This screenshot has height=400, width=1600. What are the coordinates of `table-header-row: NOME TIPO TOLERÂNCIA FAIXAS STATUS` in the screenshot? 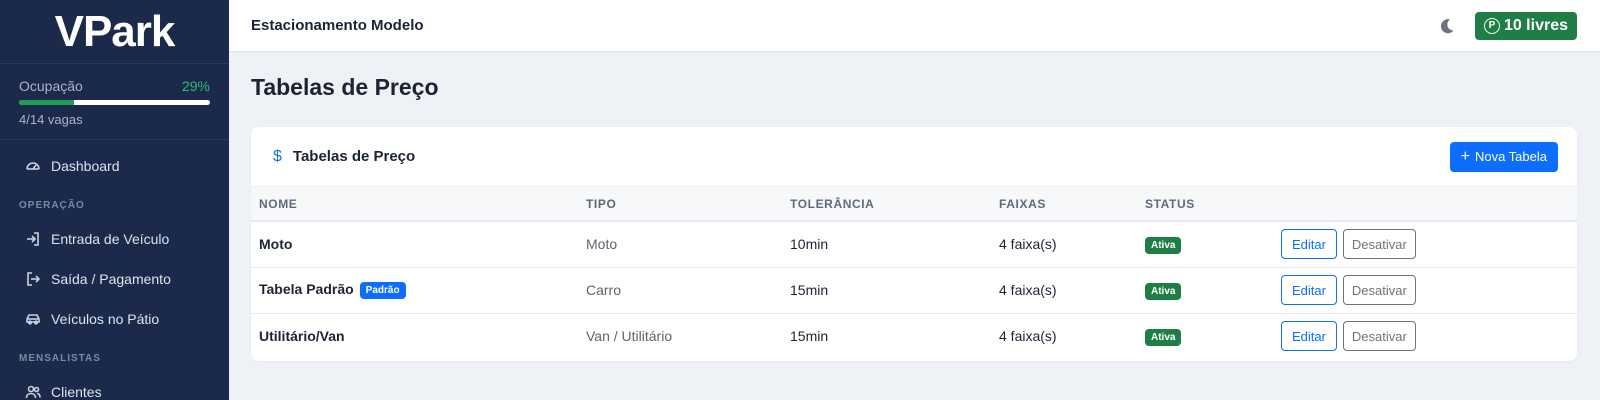 It's located at (914, 204).